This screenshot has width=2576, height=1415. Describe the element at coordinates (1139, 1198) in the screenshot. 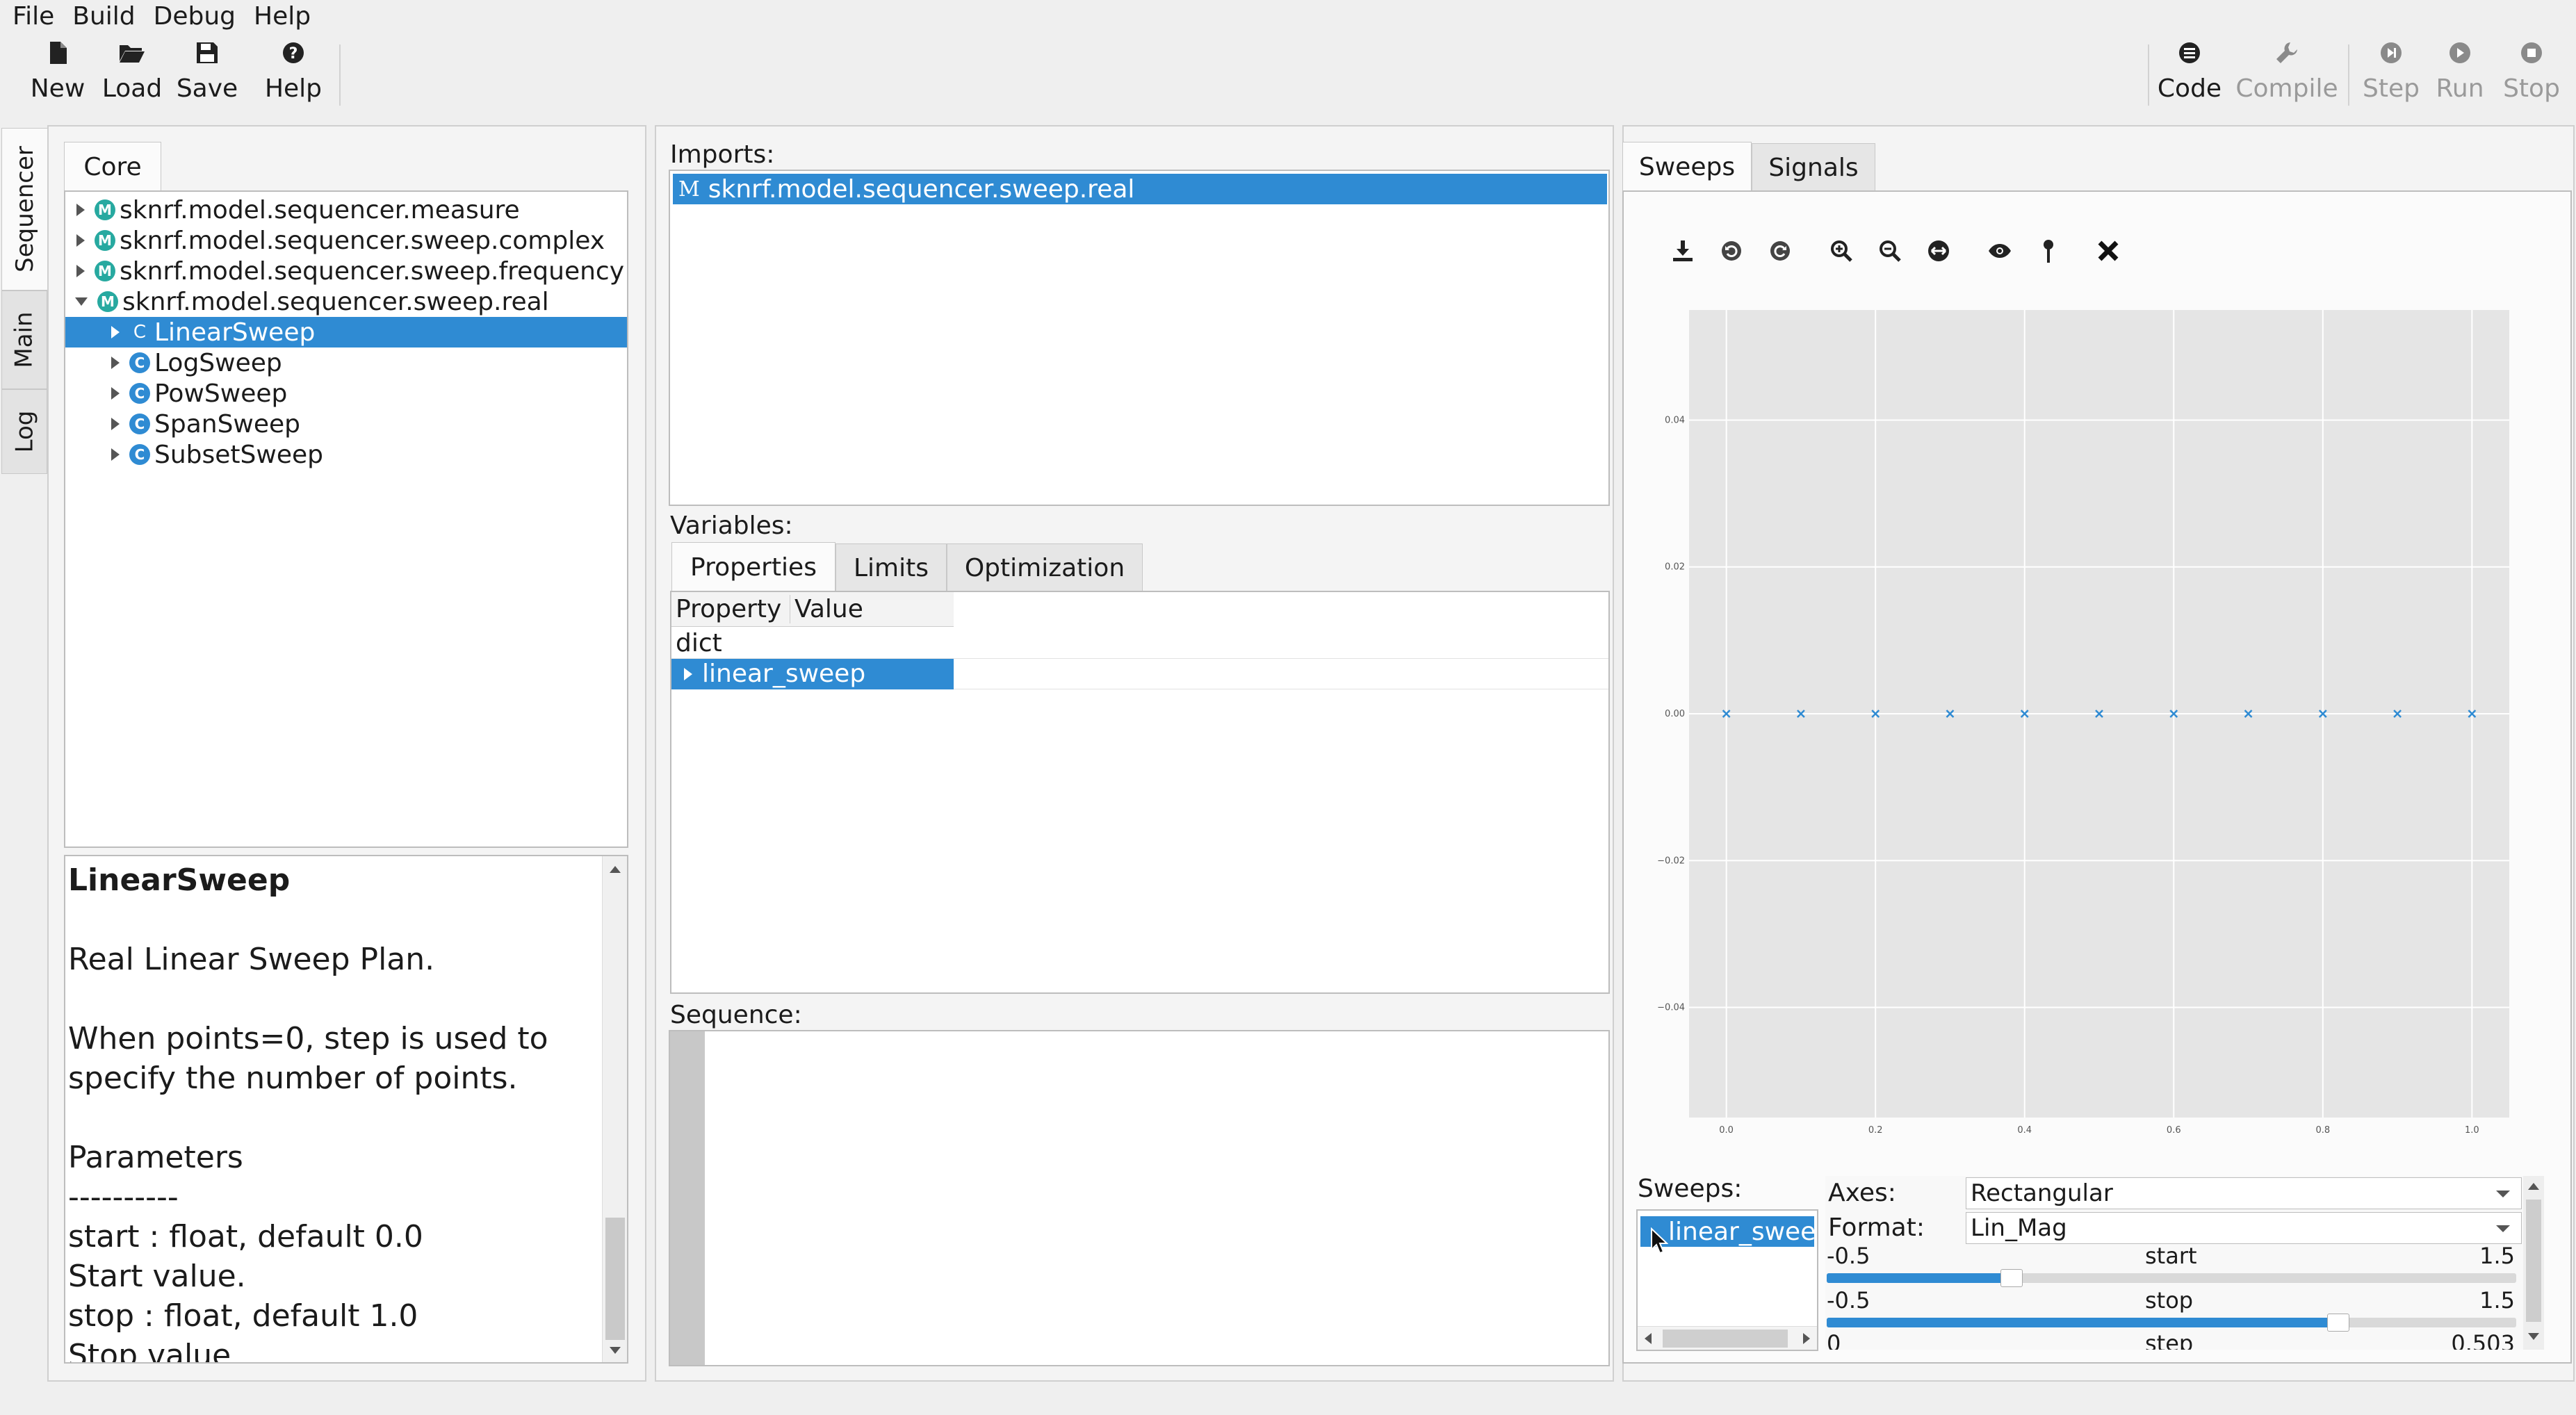

I see `sequence-editor` at that location.